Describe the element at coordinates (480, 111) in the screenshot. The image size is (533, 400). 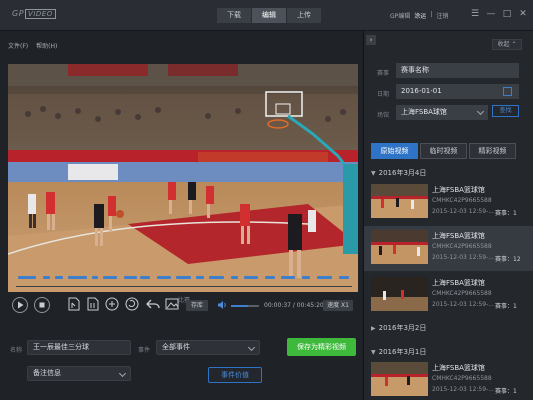
I see `chevron-down-icon` at that location.